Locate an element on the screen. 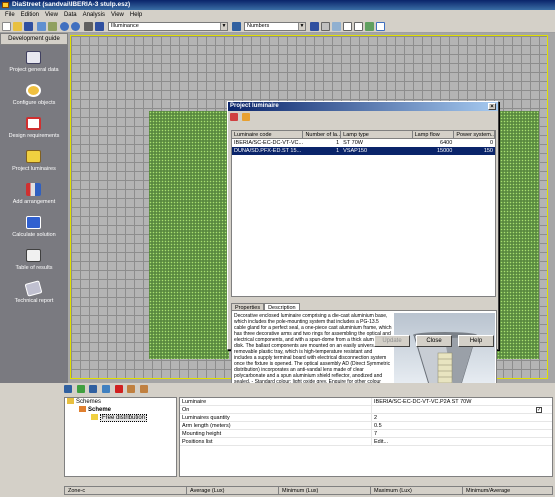 The image size is (555, 497). road-icon is located at coordinates (88, 26).